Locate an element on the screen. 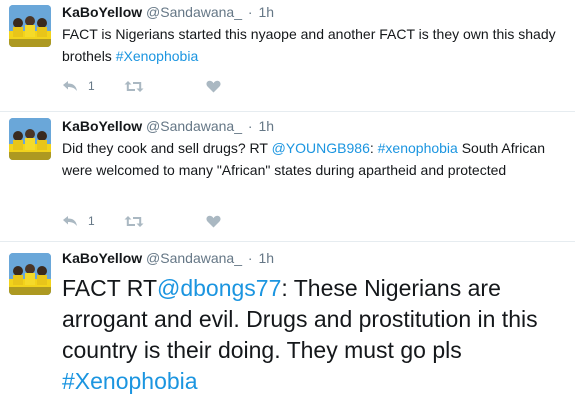 Image resolution: width=575 pixels, height=400 pixels. mention-link: @dbongs77 is located at coordinates (219, 288).